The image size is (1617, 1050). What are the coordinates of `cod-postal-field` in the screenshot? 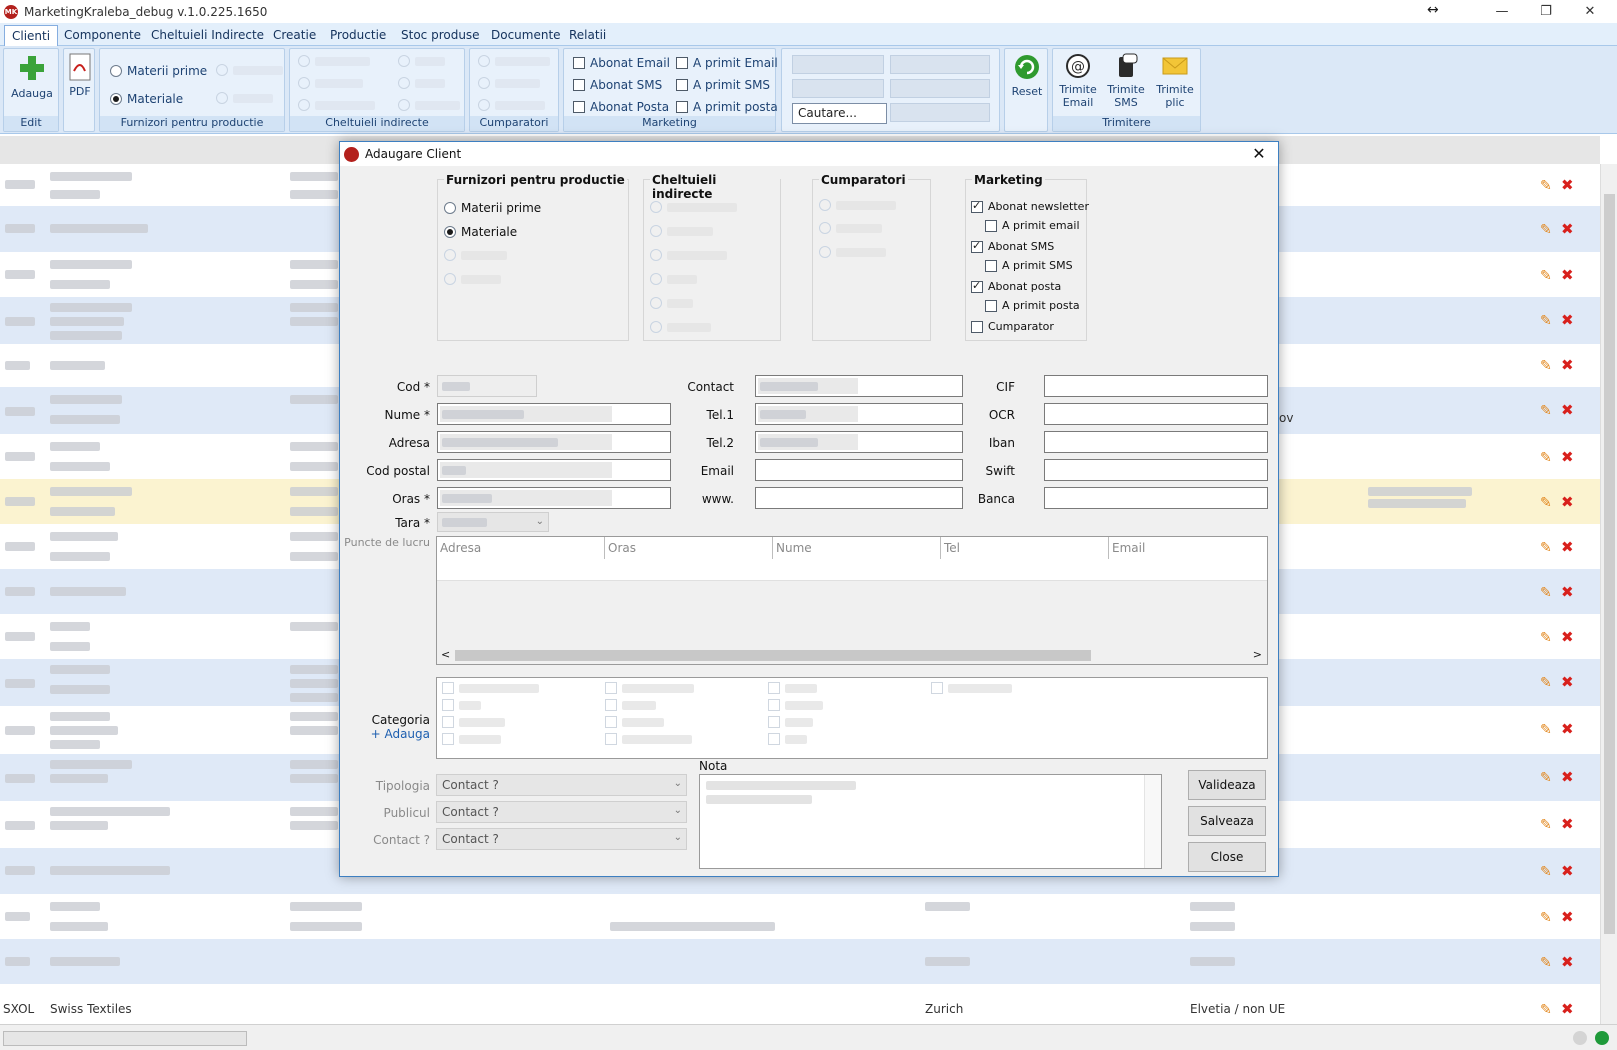 It's located at (554, 470).